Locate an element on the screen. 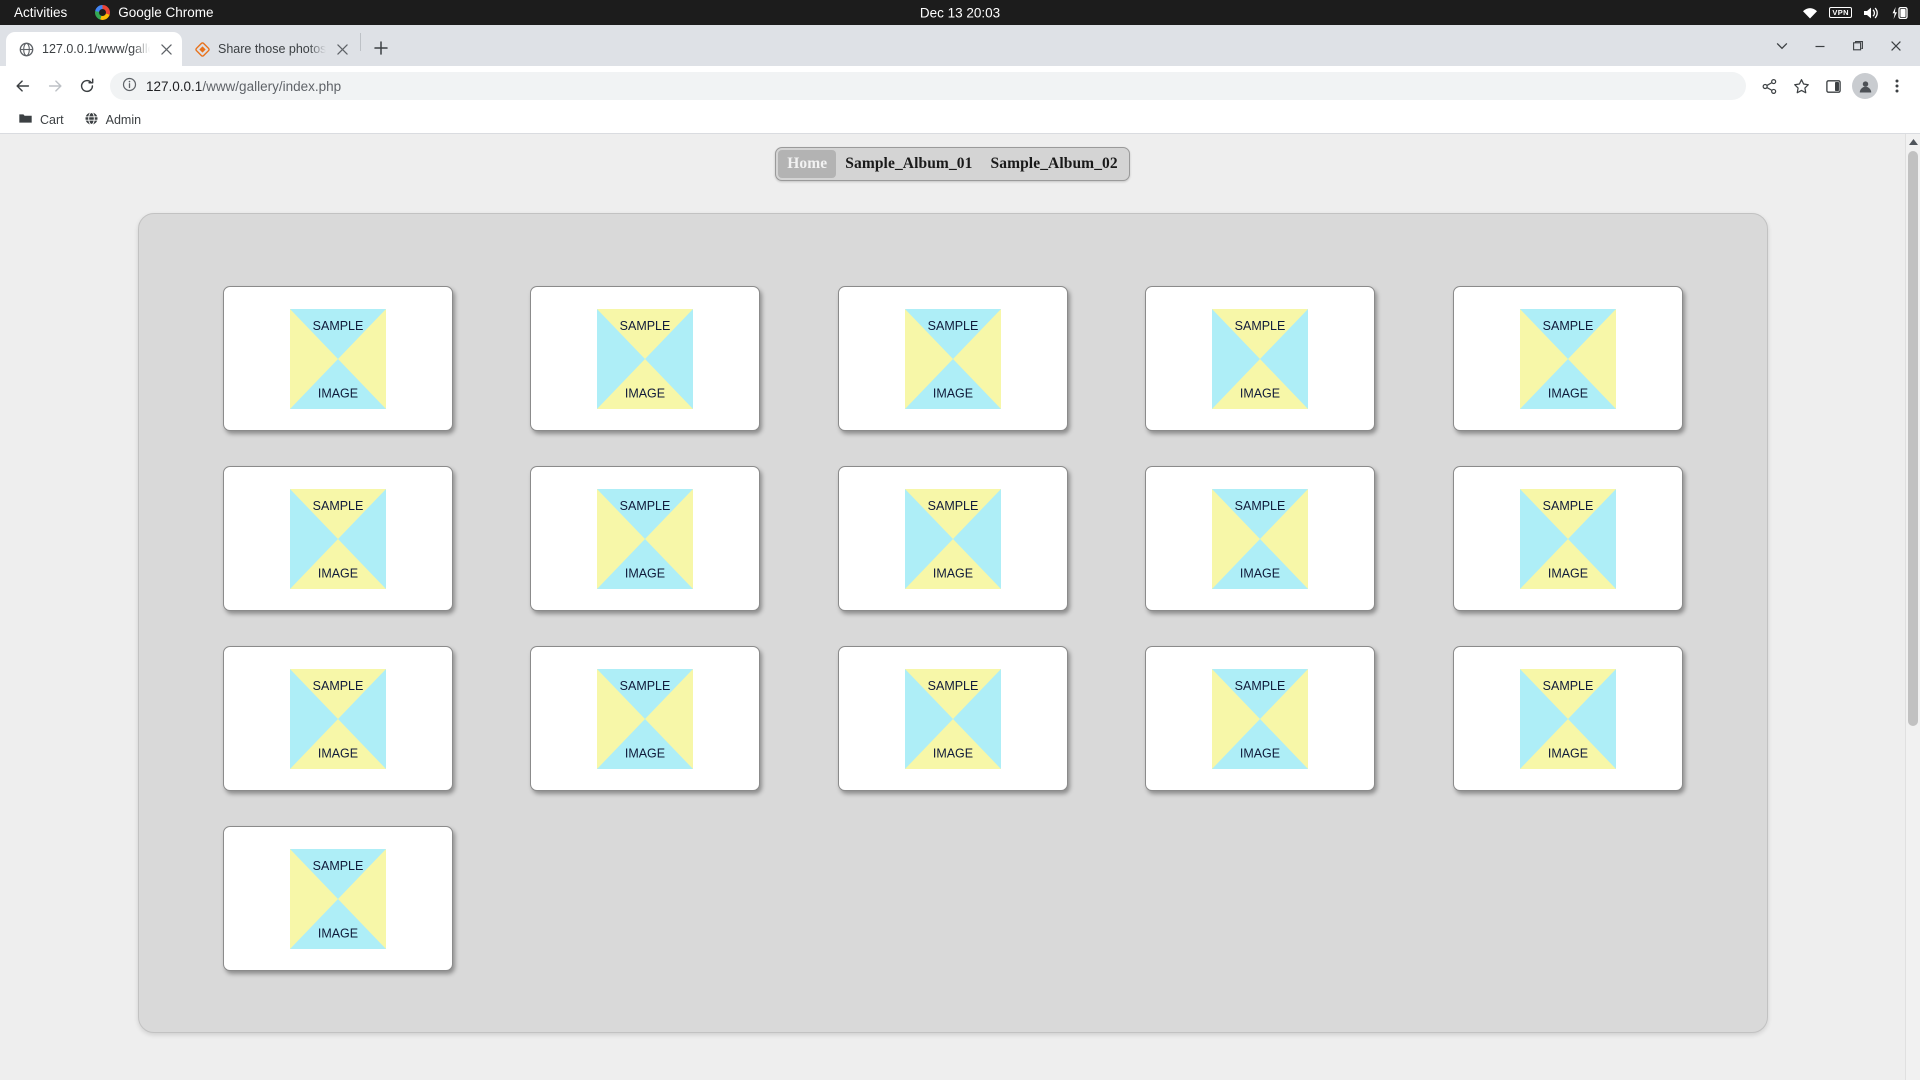 The height and width of the screenshot is (1080, 1920). album-nav: Home Sample_Album_01 Sample_Album_02 is located at coordinates (952, 164).